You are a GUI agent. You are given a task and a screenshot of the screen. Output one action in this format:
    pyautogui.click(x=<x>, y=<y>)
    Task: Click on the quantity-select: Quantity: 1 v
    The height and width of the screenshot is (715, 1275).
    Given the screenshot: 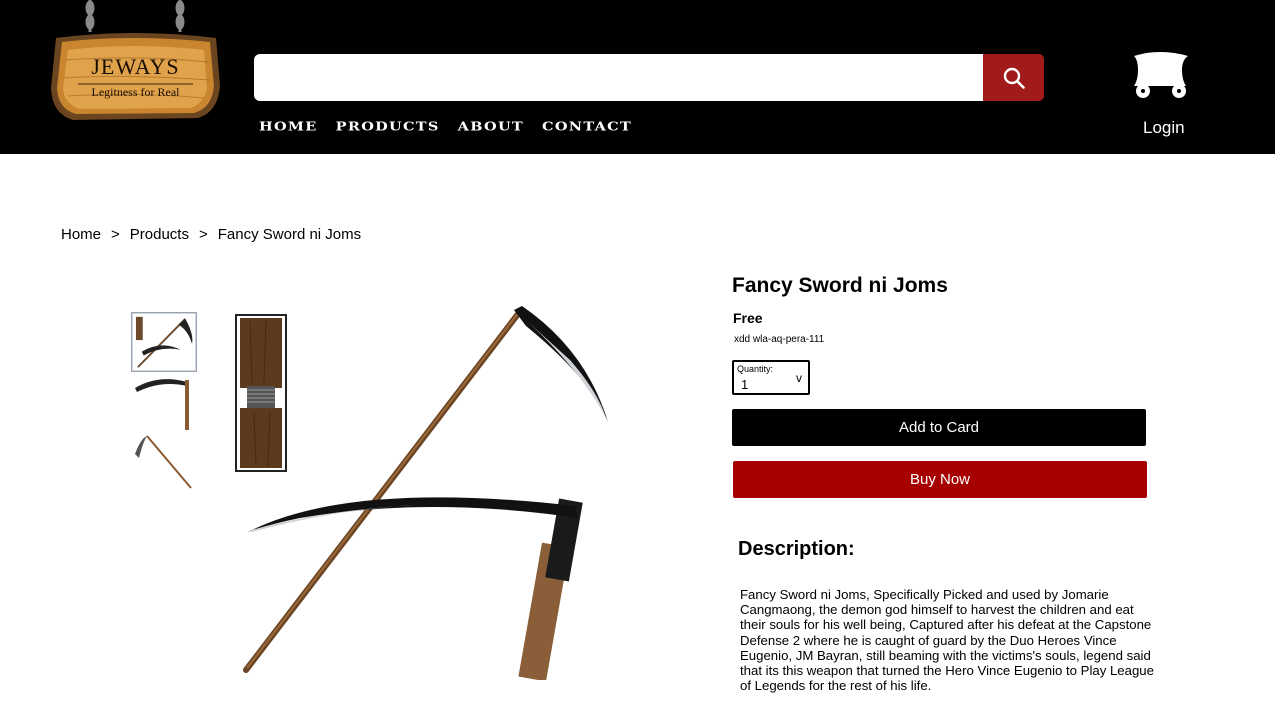 What is the action you would take?
    pyautogui.click(x=771, y=377)
    